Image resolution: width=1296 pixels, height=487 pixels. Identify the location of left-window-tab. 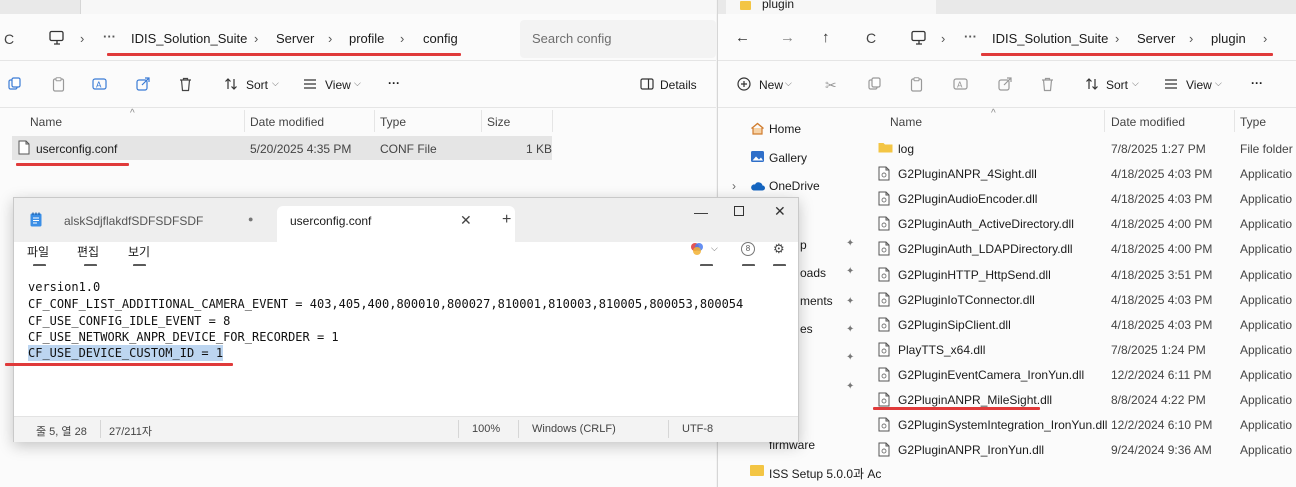
(398, 7).